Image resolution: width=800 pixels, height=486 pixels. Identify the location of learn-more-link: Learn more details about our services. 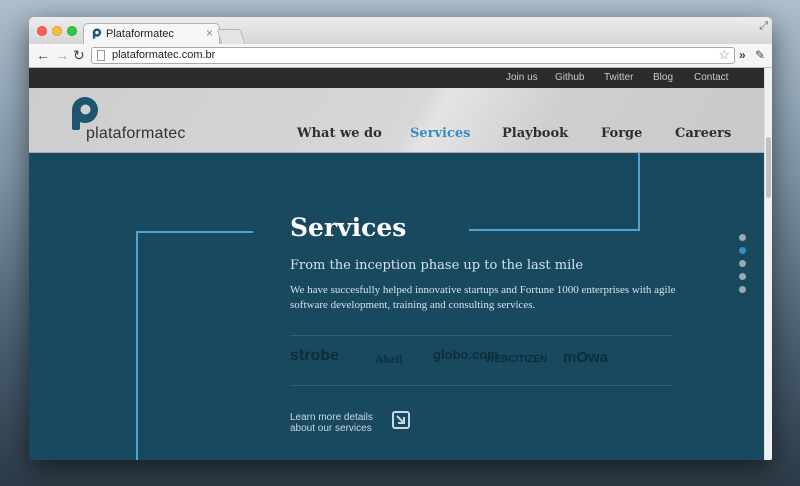
(331, 423).